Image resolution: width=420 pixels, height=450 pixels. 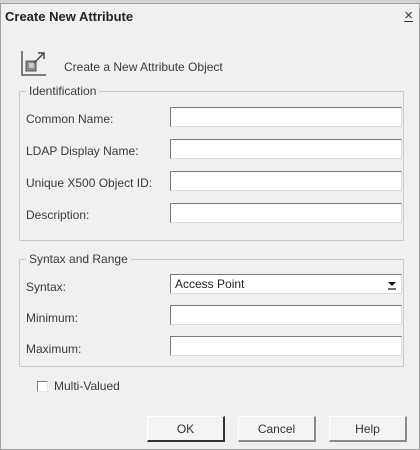 I want to click on dialog-title: Create New Attribute, so click(x=69, y=16).